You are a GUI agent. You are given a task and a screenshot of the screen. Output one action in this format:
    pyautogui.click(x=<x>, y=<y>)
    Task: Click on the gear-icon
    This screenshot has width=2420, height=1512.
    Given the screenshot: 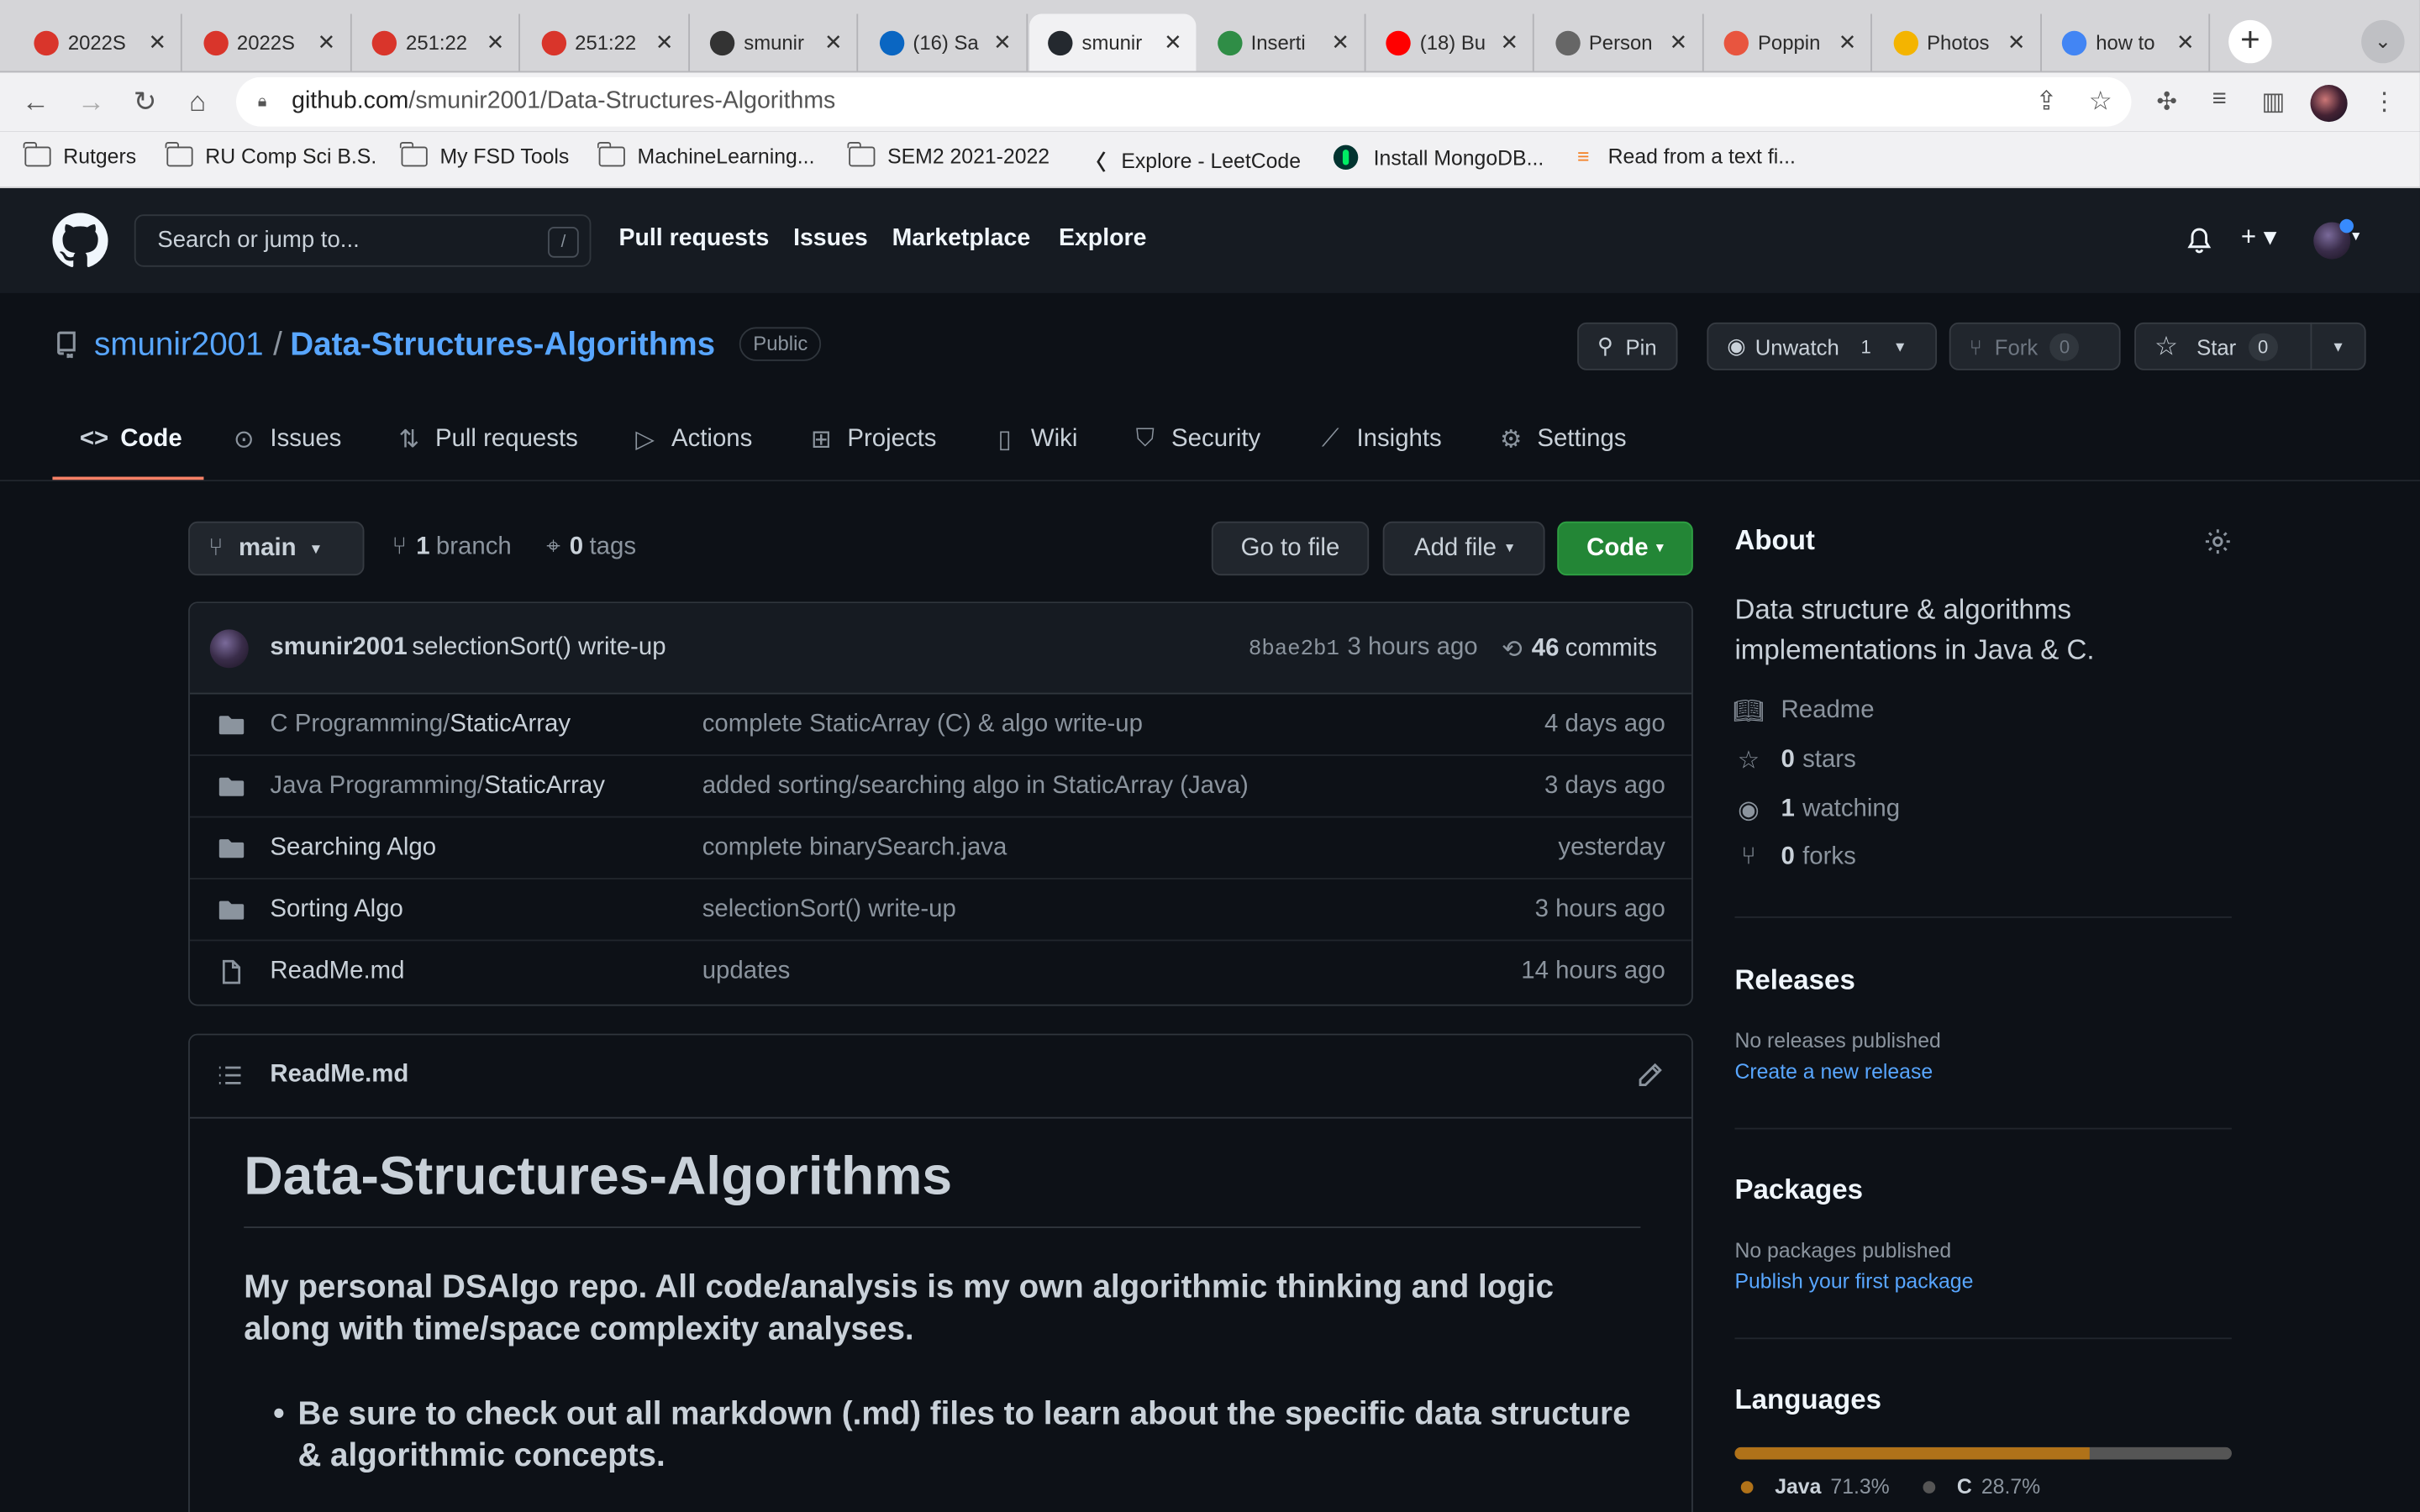 What is the action you would take?
    pyautogui.click(x=2218, y=541)
    